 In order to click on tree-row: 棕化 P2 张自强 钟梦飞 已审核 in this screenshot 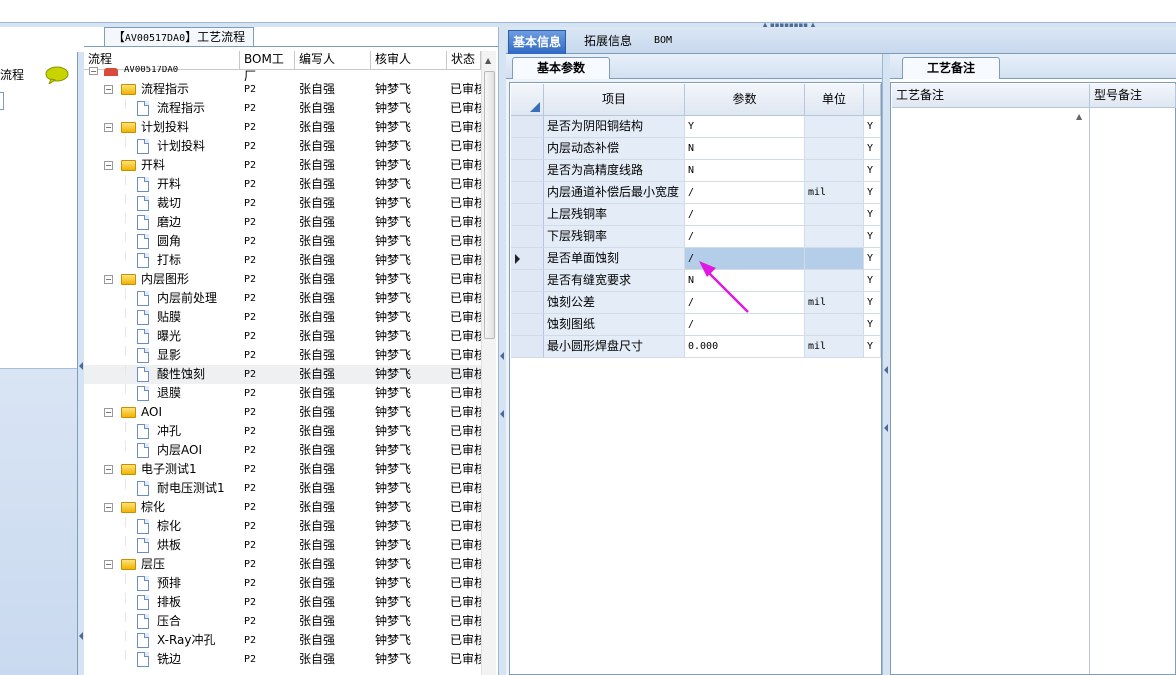, I will do `click(282, 526)`.